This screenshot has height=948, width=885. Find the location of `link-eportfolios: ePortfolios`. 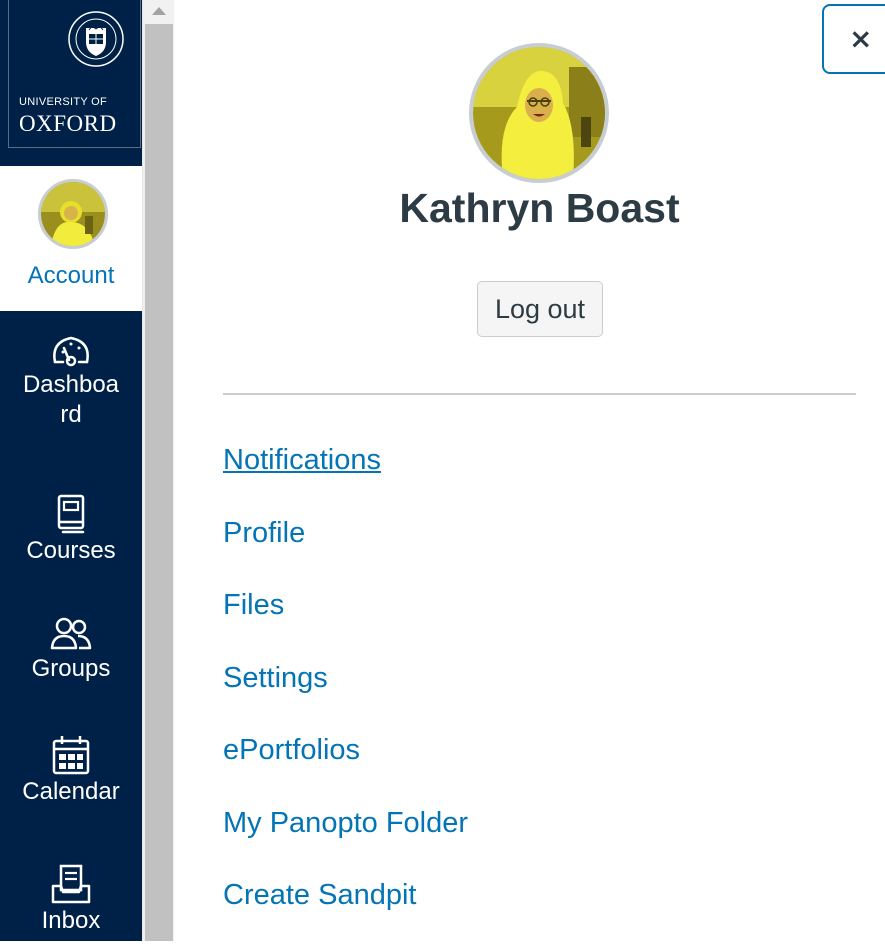

link-eportfolios: ePortfolios is located at coordinates (291, 750).